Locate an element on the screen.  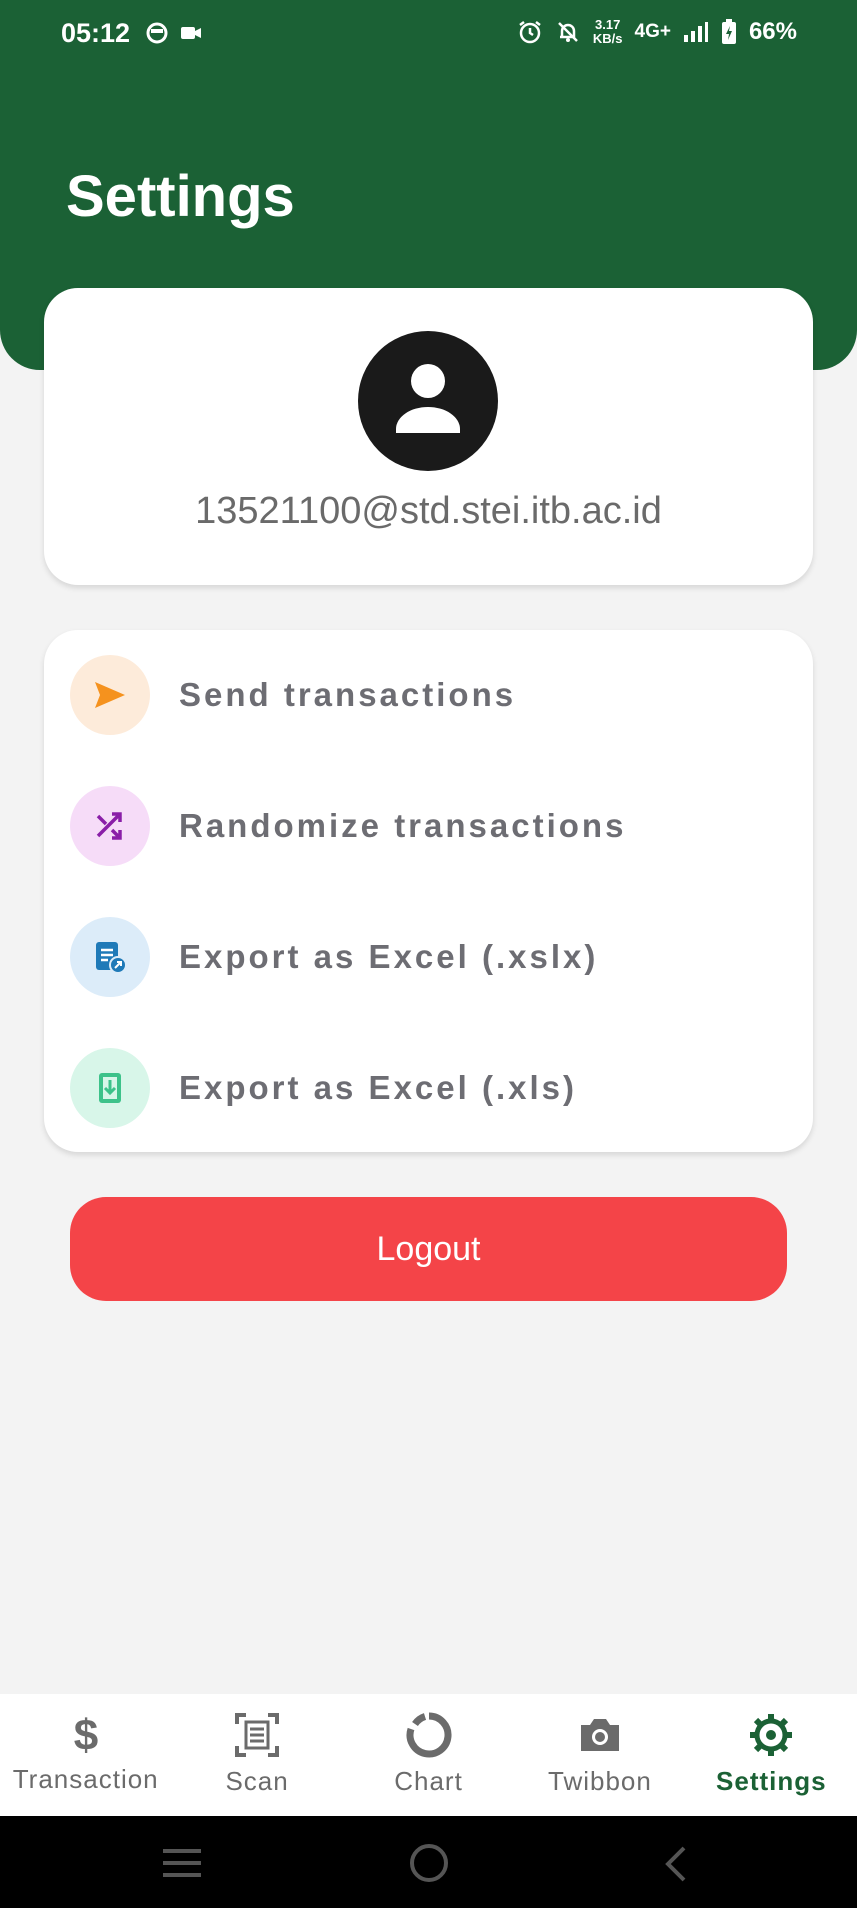
dollar-icon: $ is located at coordinates (85, 1734).